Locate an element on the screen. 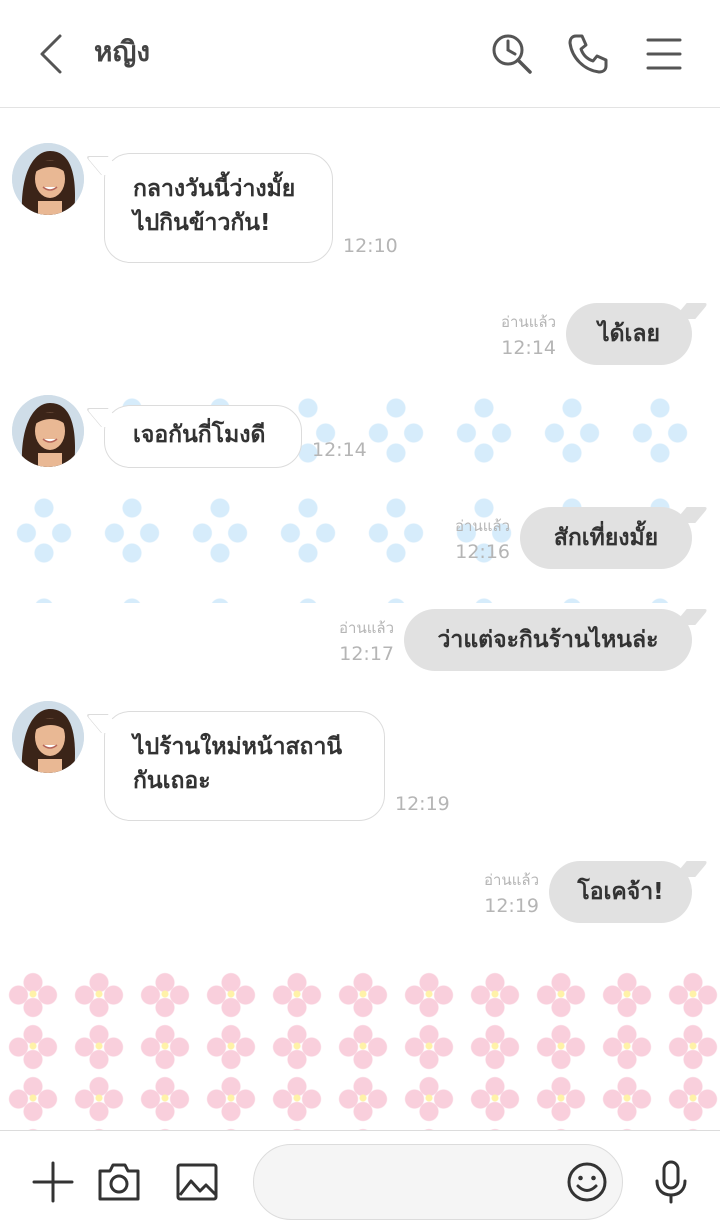  emoji-button is located at coordinates (587, 1182).